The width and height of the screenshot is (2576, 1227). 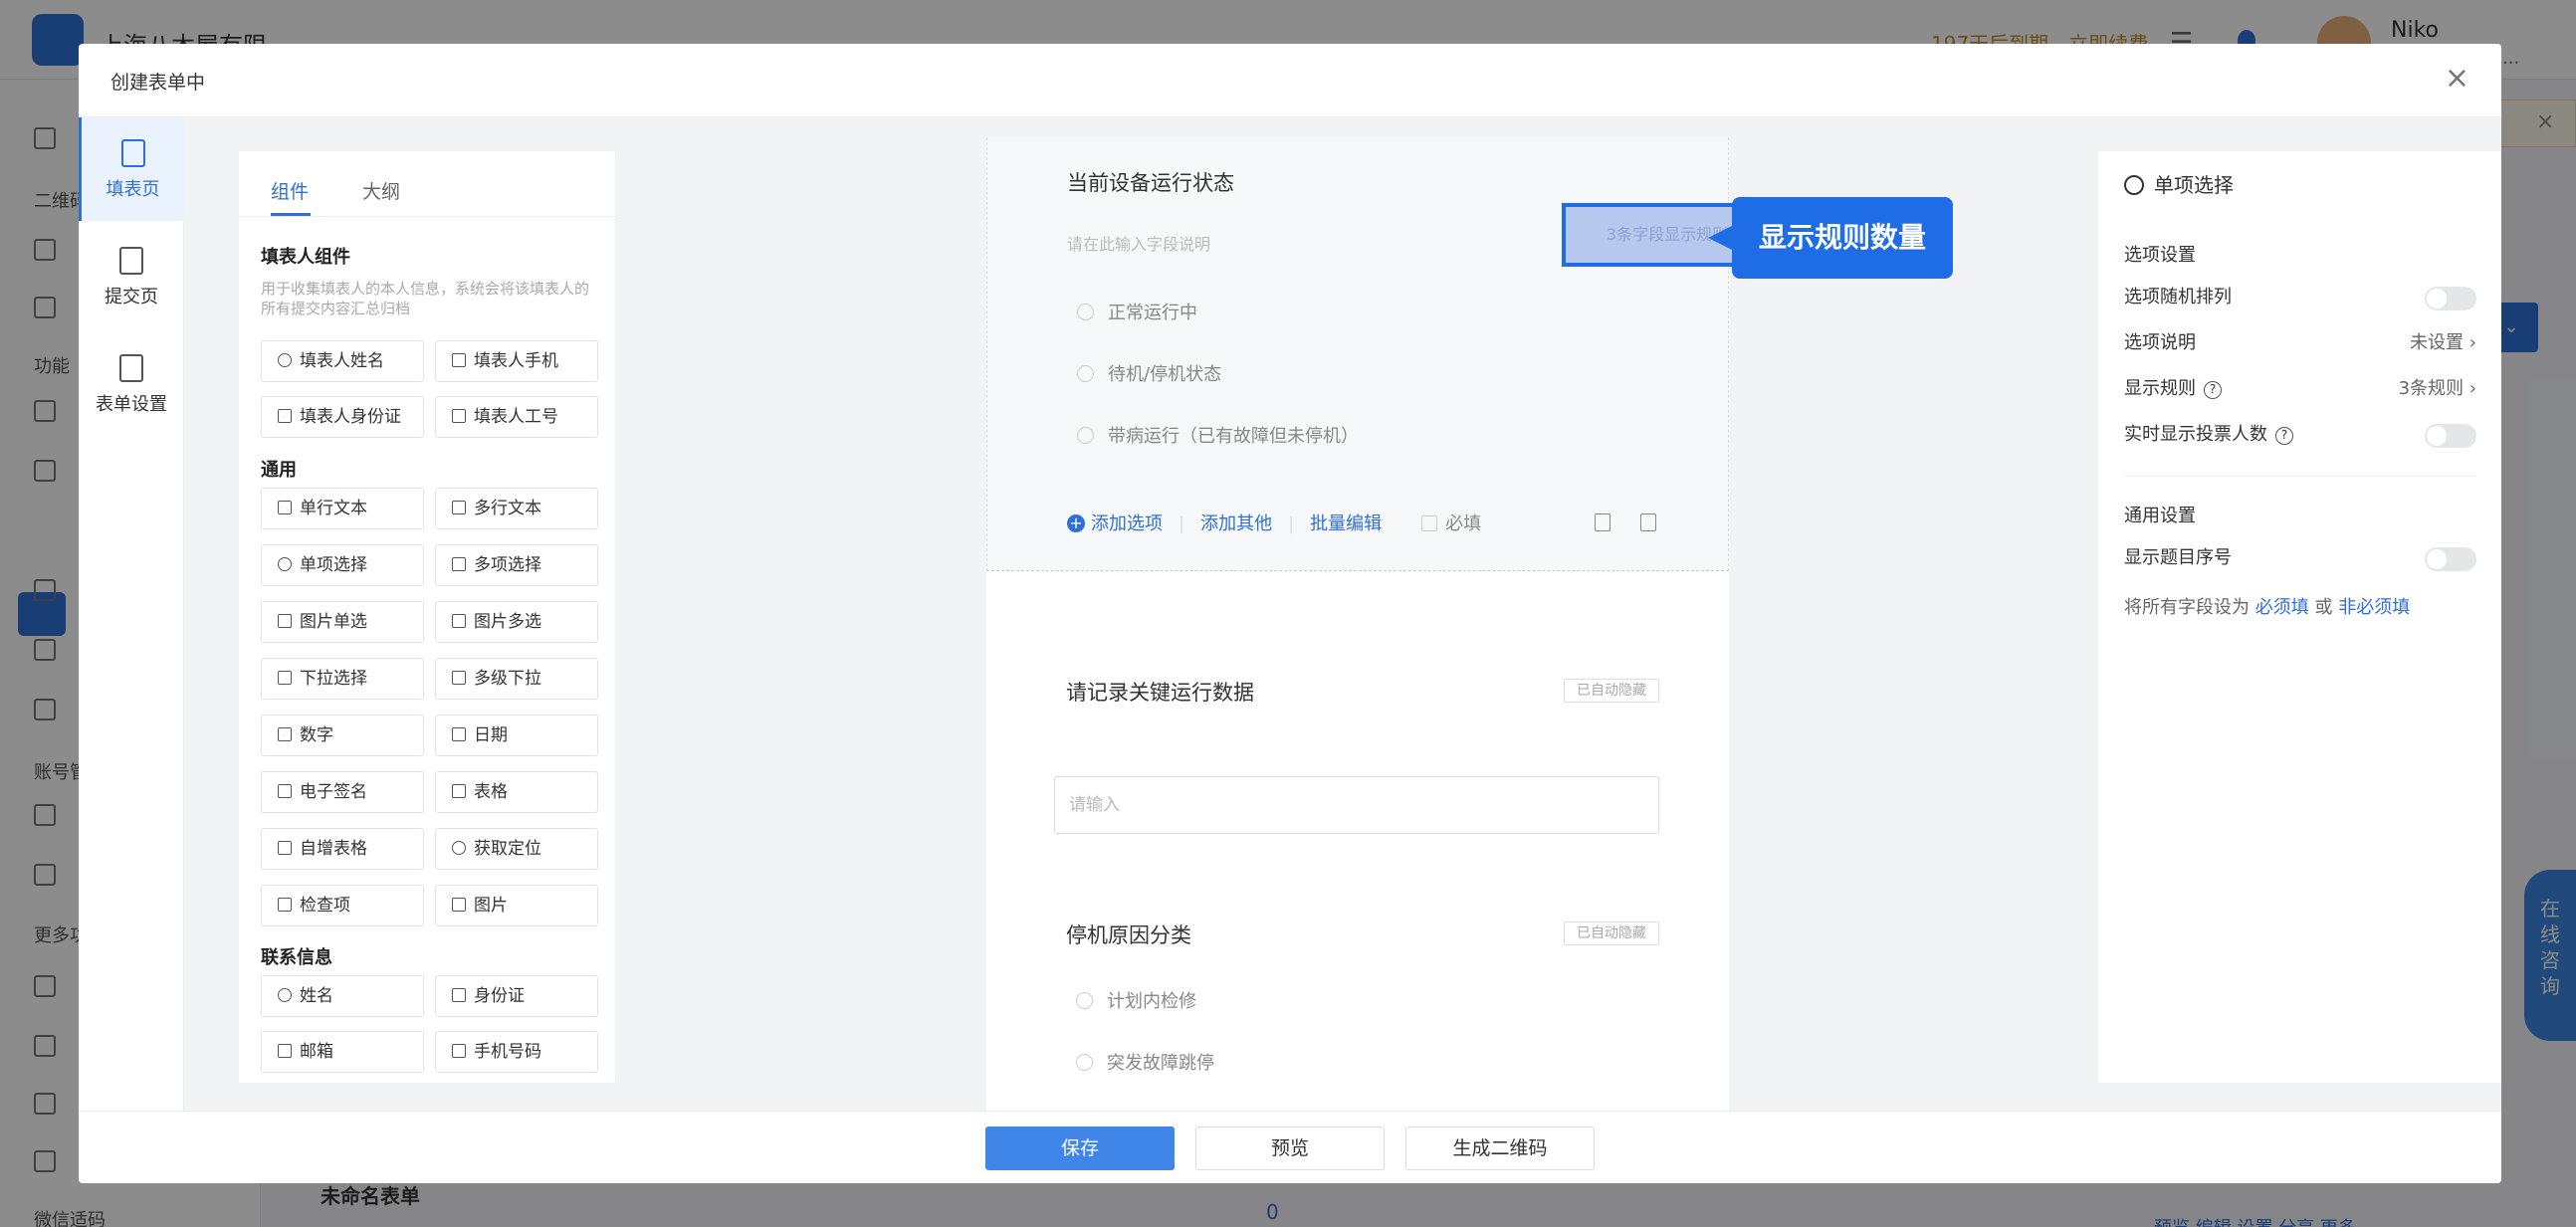 I want to click on add-option-label: 添加选项, so click(x=1127, y=523).